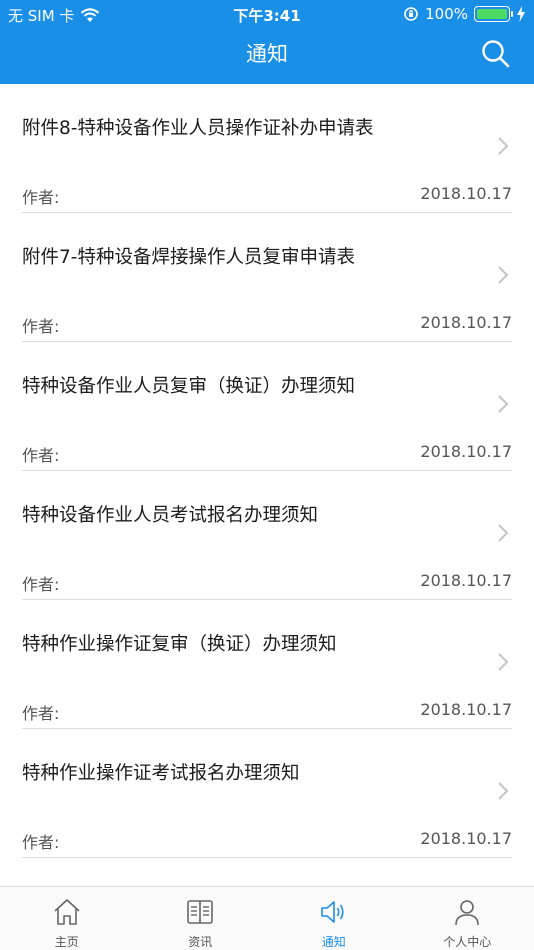 Image resolution: width=534 pixels, height=950 pixels. I want to click on tab-label: 个人中心, so click(467, 942).